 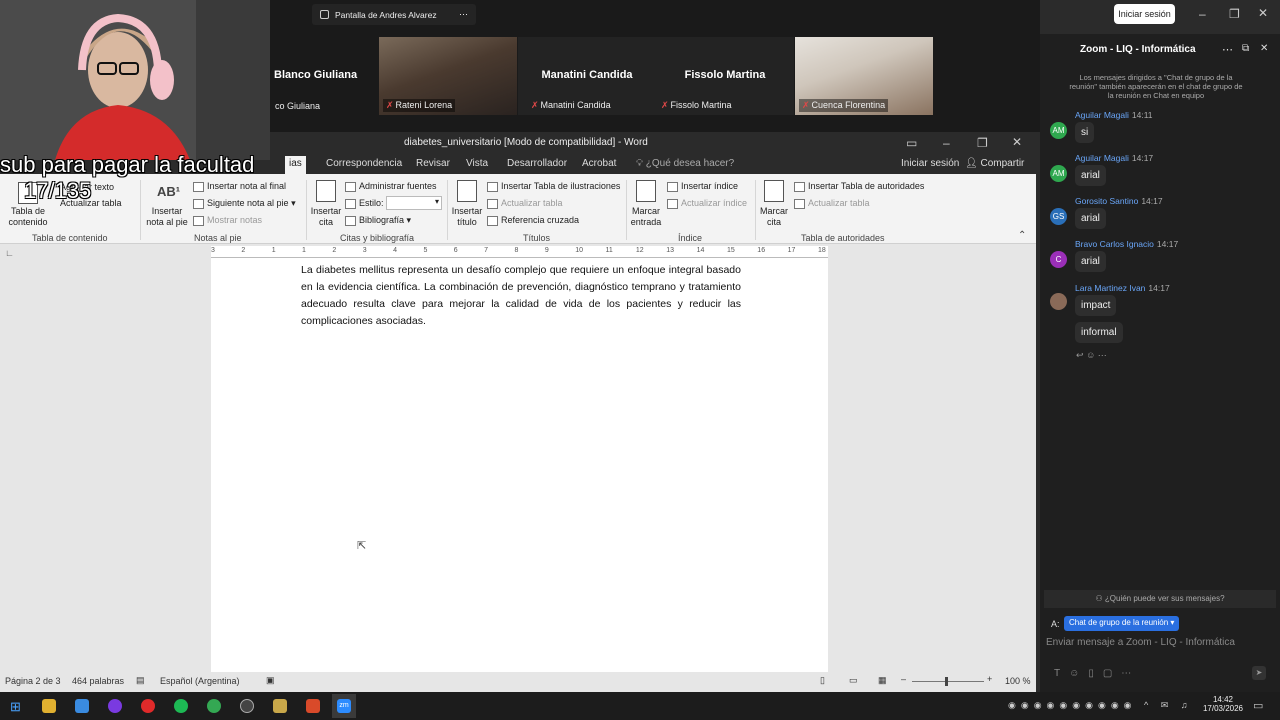 I want to click on ruler-tick-label: 6, so click(x=455, y=250).